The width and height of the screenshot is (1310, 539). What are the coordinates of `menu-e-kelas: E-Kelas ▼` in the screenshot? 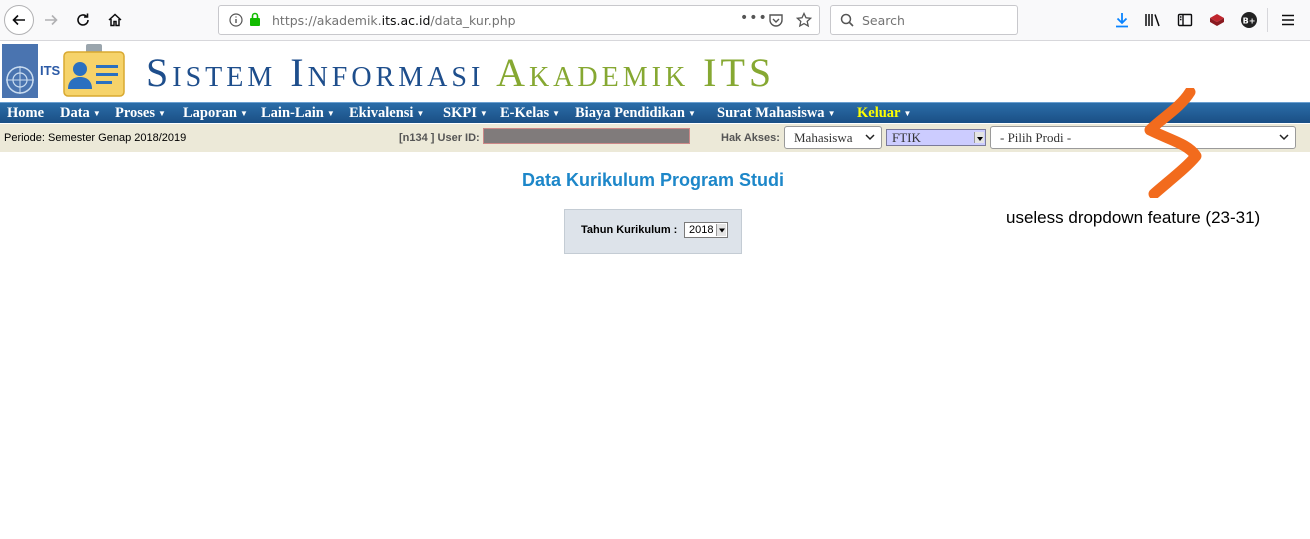 It's located at (530, 113).